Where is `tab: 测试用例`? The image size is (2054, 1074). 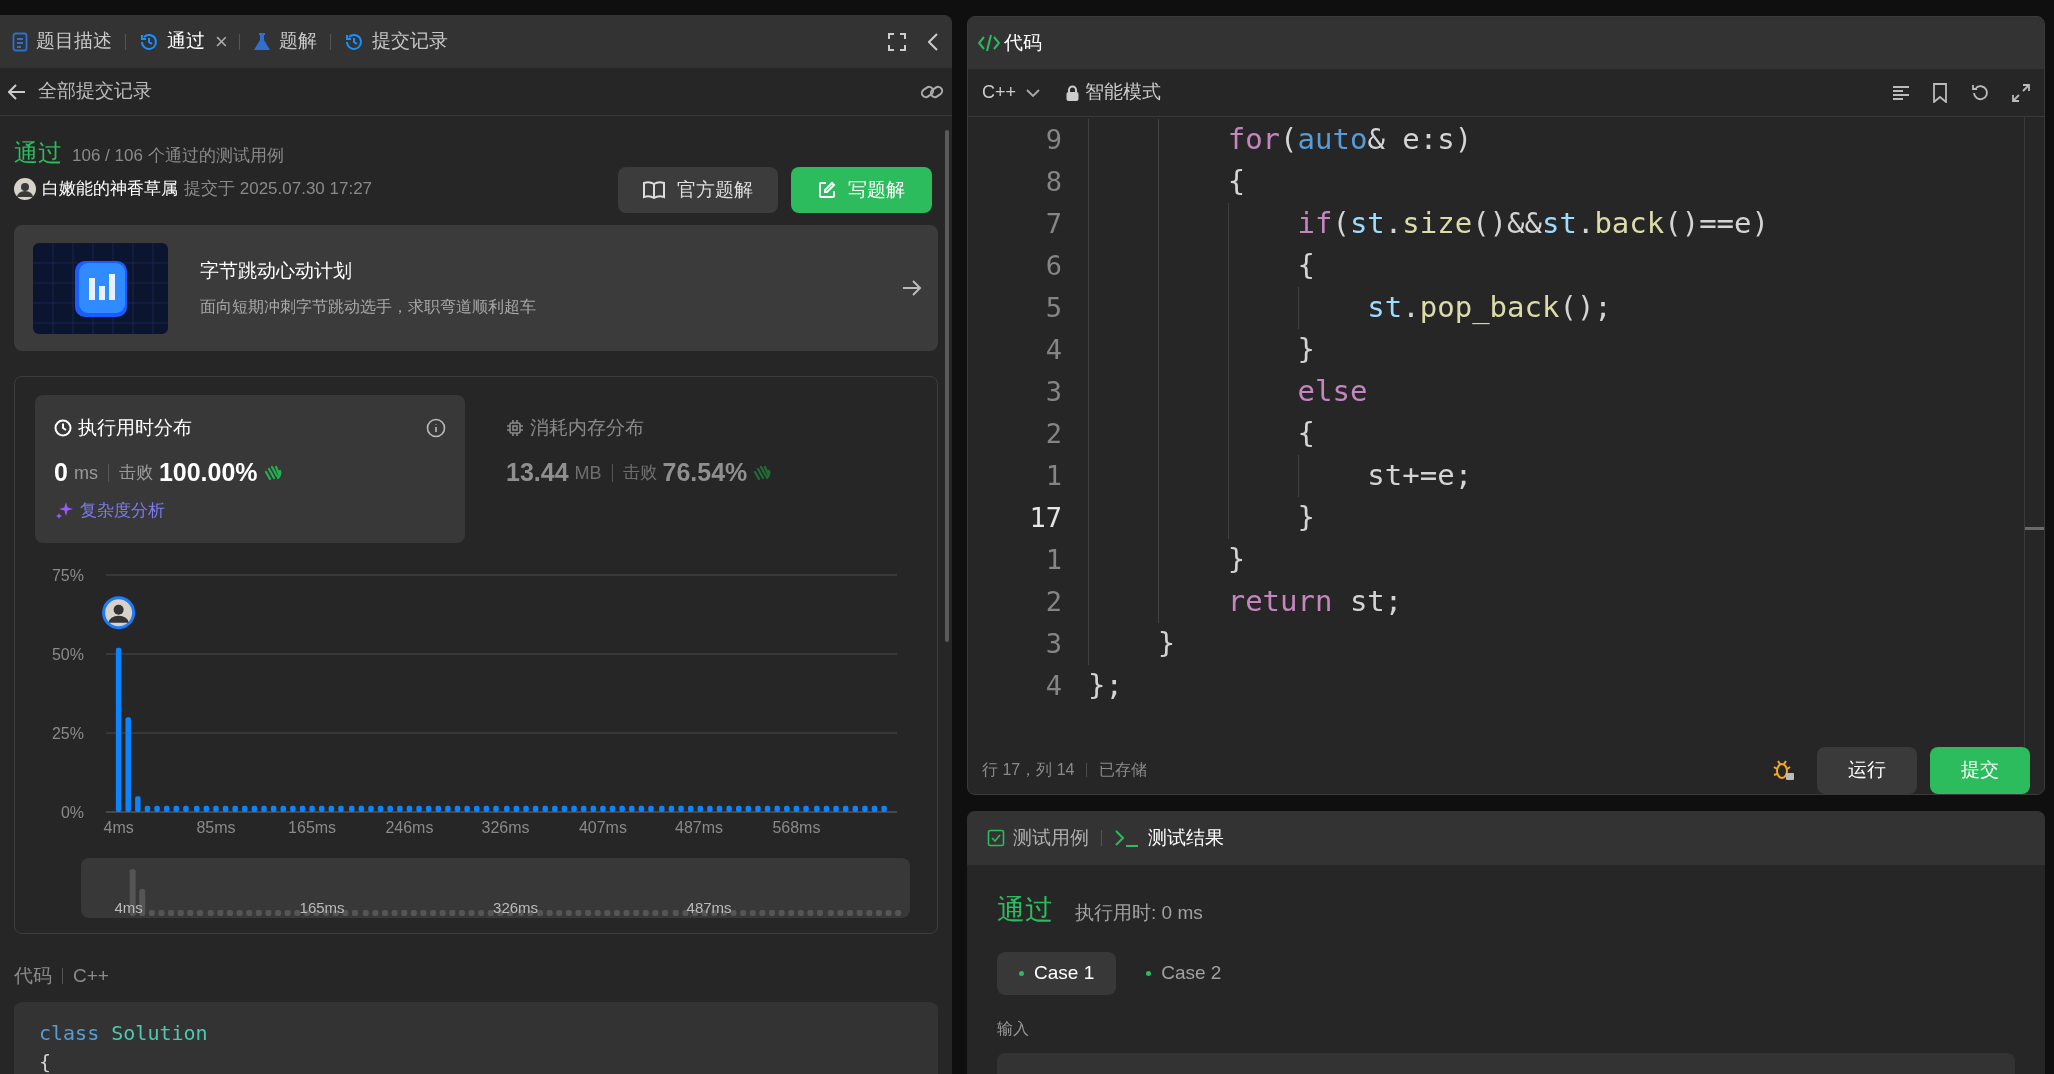
tab: 测试用例 is located at coordinates (1038, 838).